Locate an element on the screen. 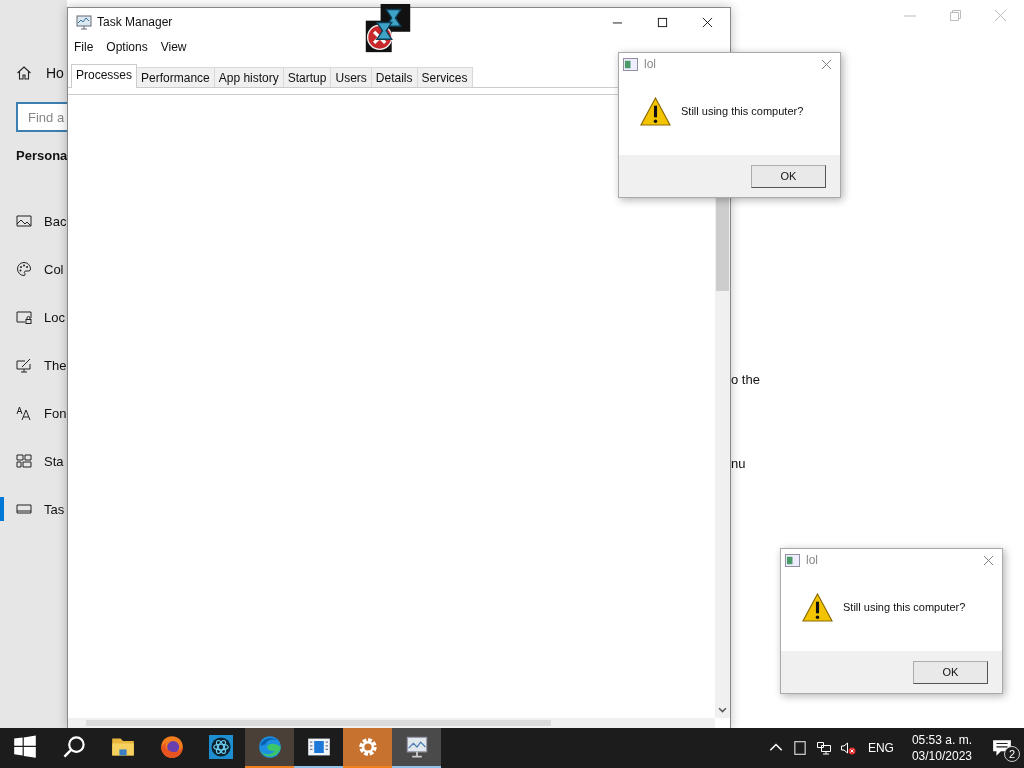 Image resolution: width=1024 pixels, height=768 pixels. taskbar-icon is located at coordinates (24, 509).